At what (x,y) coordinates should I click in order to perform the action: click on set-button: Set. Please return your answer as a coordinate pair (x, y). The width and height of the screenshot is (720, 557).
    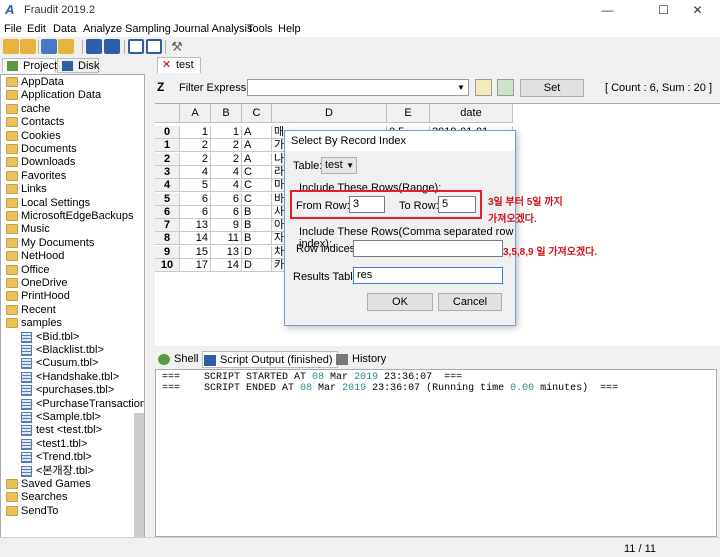
    Looking at the image, I should click on (552, 88).